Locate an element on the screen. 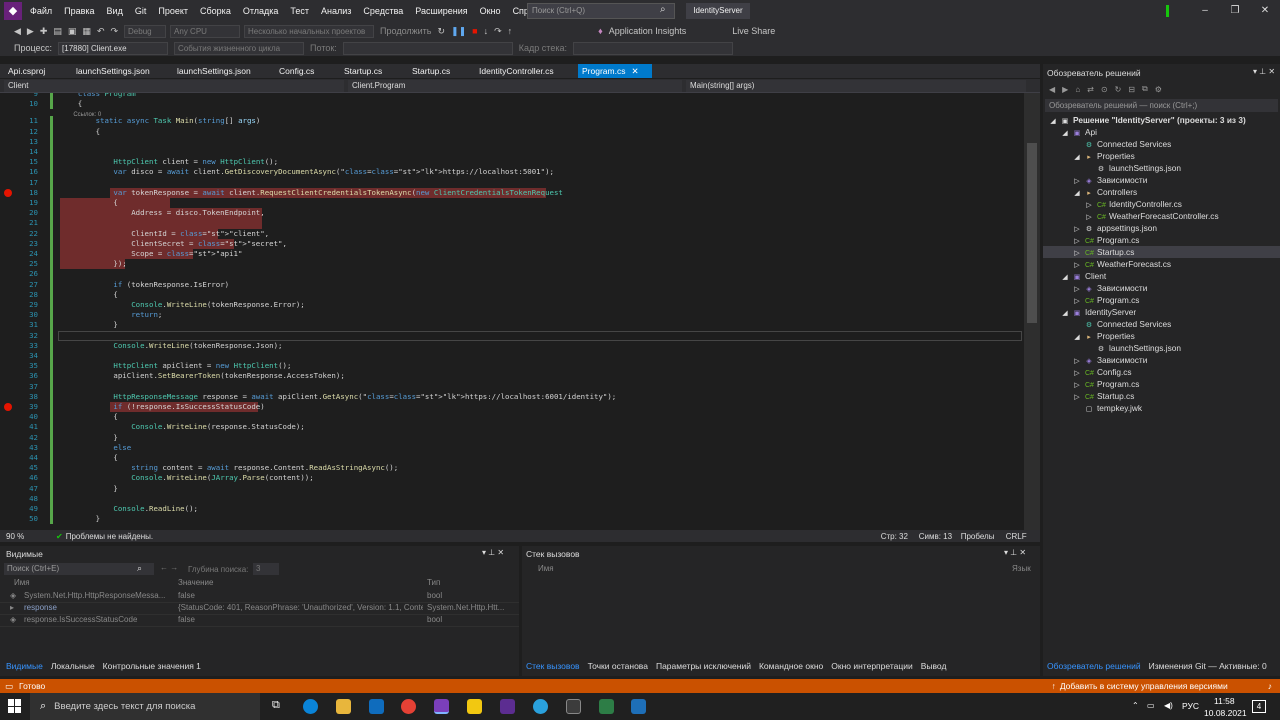 This screenshot has width=1280, height=720. menu-tools: Средства is located at coordinates (383, 11).